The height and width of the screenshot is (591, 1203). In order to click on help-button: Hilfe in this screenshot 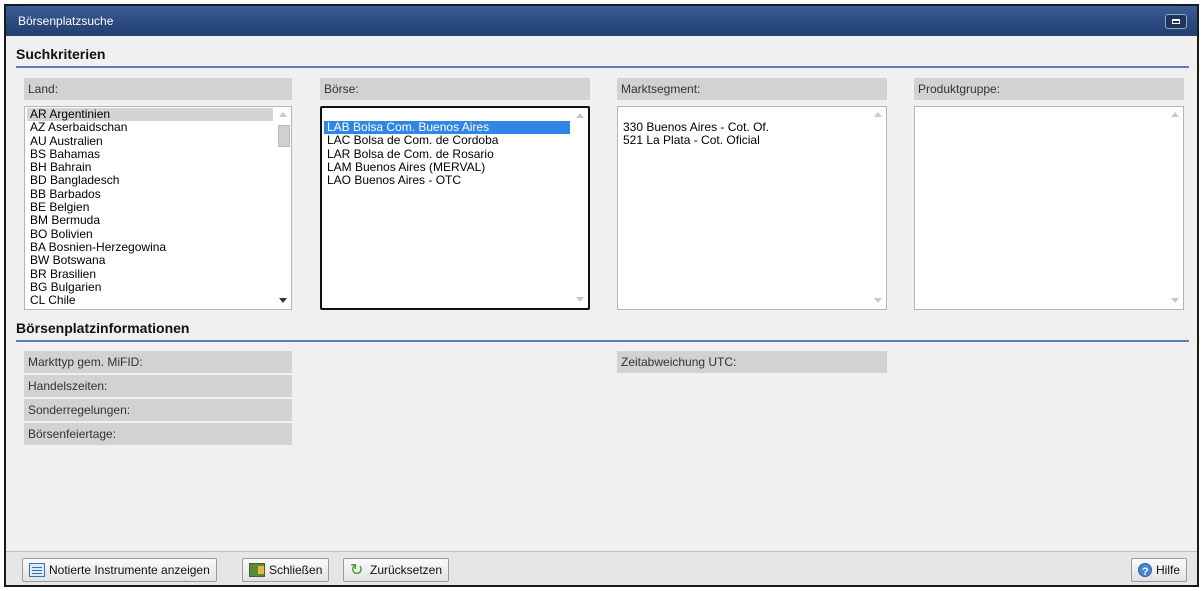, I will do `click(1158, 570)`.